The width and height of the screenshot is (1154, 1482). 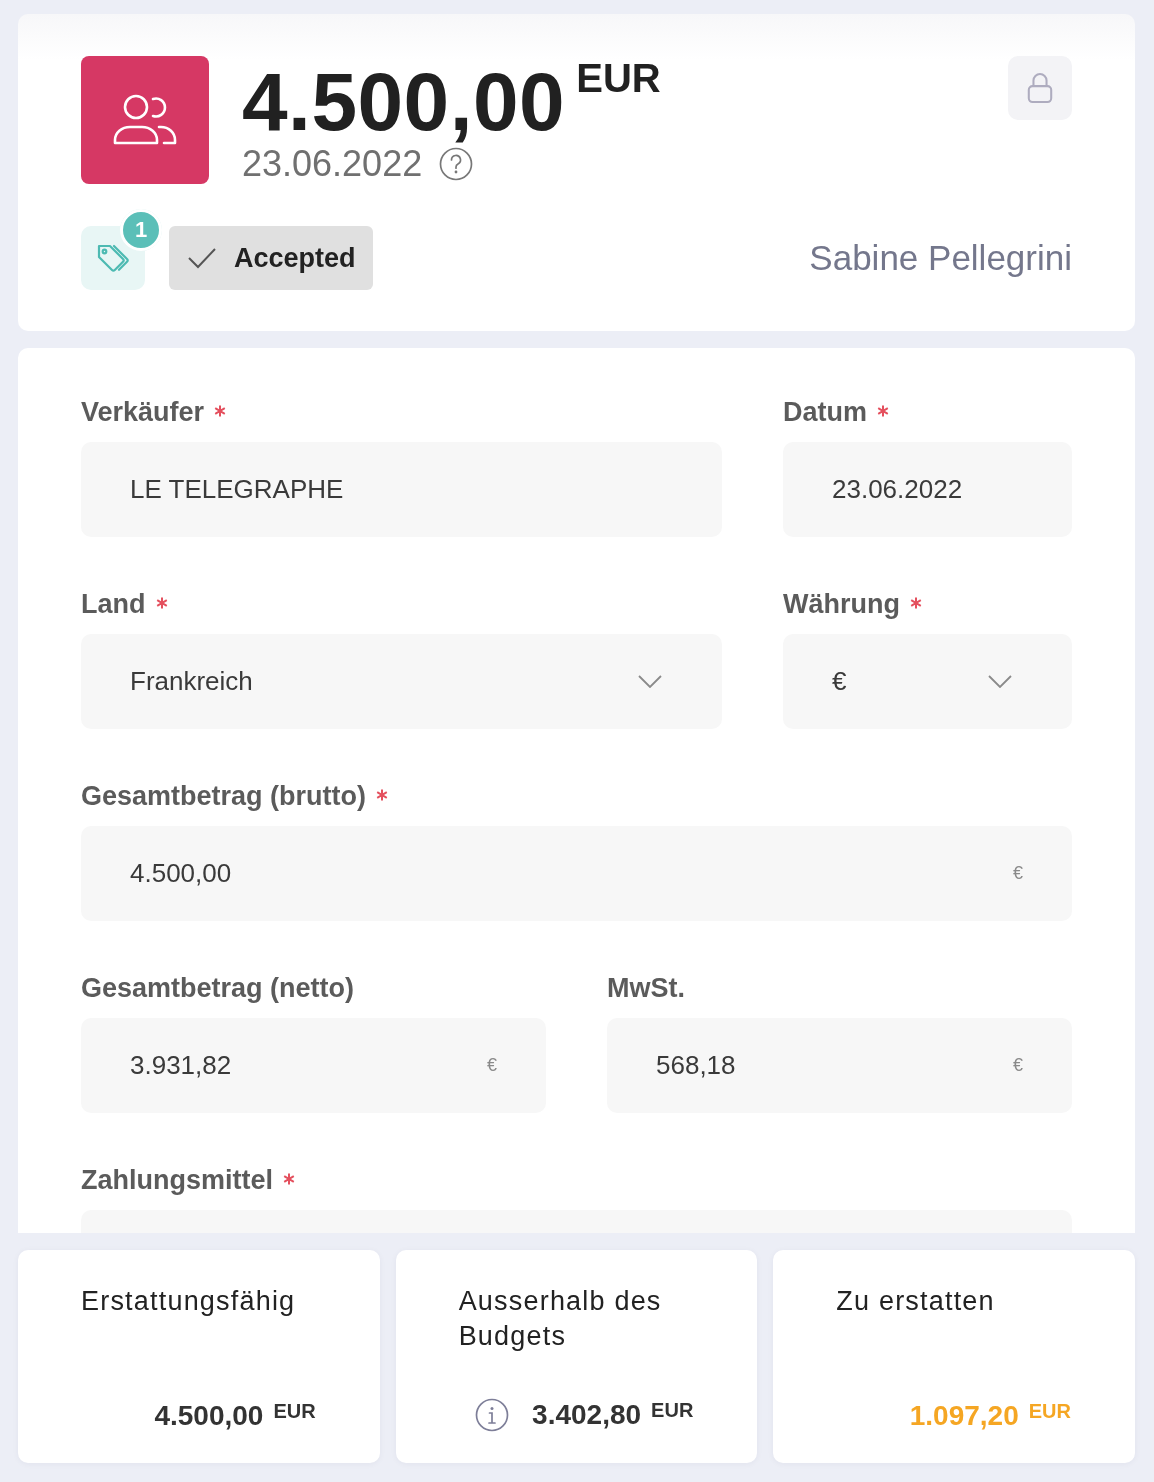 I want to click on field-label: Gesamtbetrag (netto), so click(x=218, y=988).